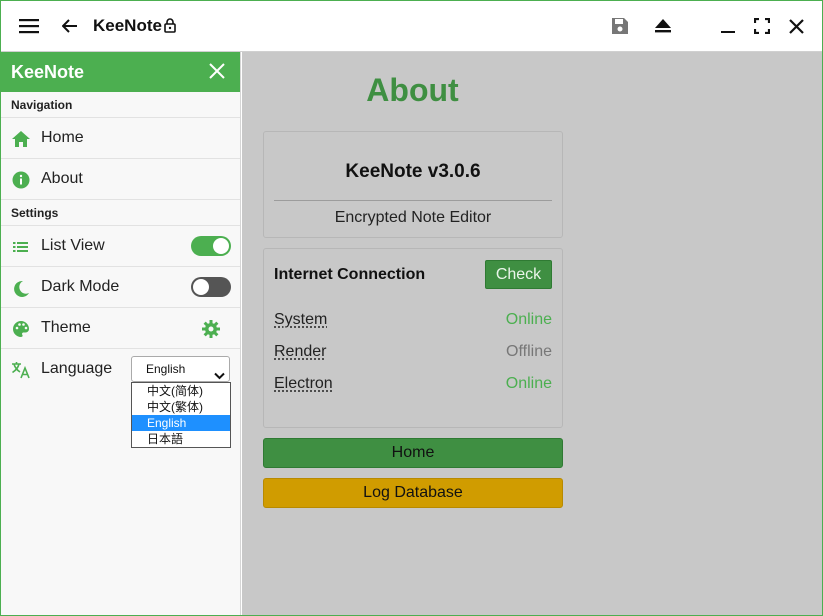 This screenshot has width=823, height=616. Describe the element at coordinates (728, 26) in the screenshot. I see `minimize-icon` at that location.